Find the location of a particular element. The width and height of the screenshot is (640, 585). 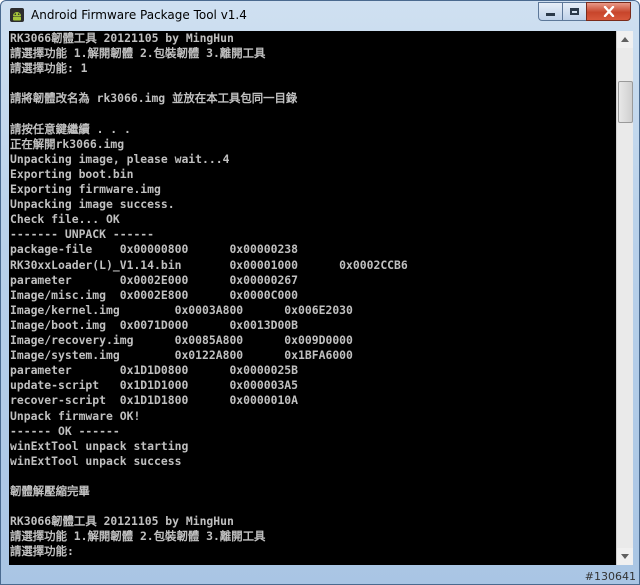

scroll-up-button is located at coordinates (625, 39).